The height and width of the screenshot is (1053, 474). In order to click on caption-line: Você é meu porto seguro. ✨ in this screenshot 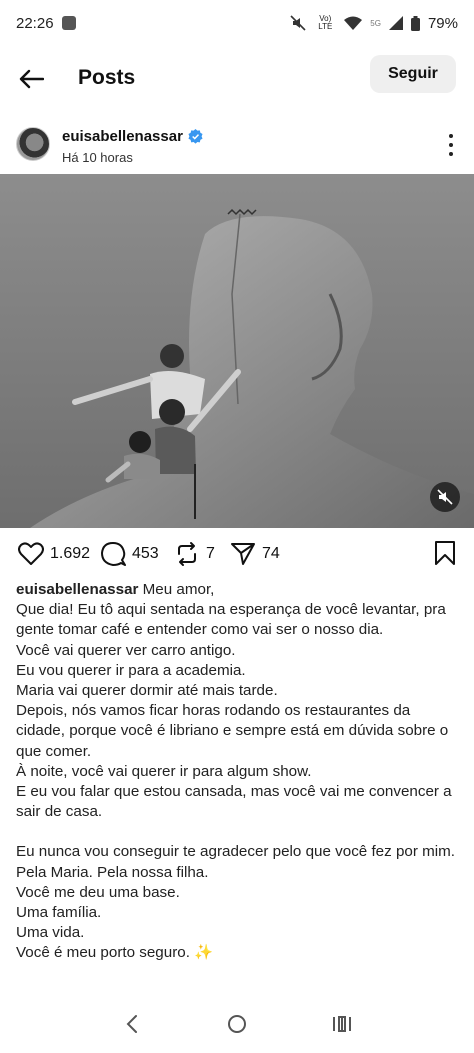, I will do `click(115, 953)`.